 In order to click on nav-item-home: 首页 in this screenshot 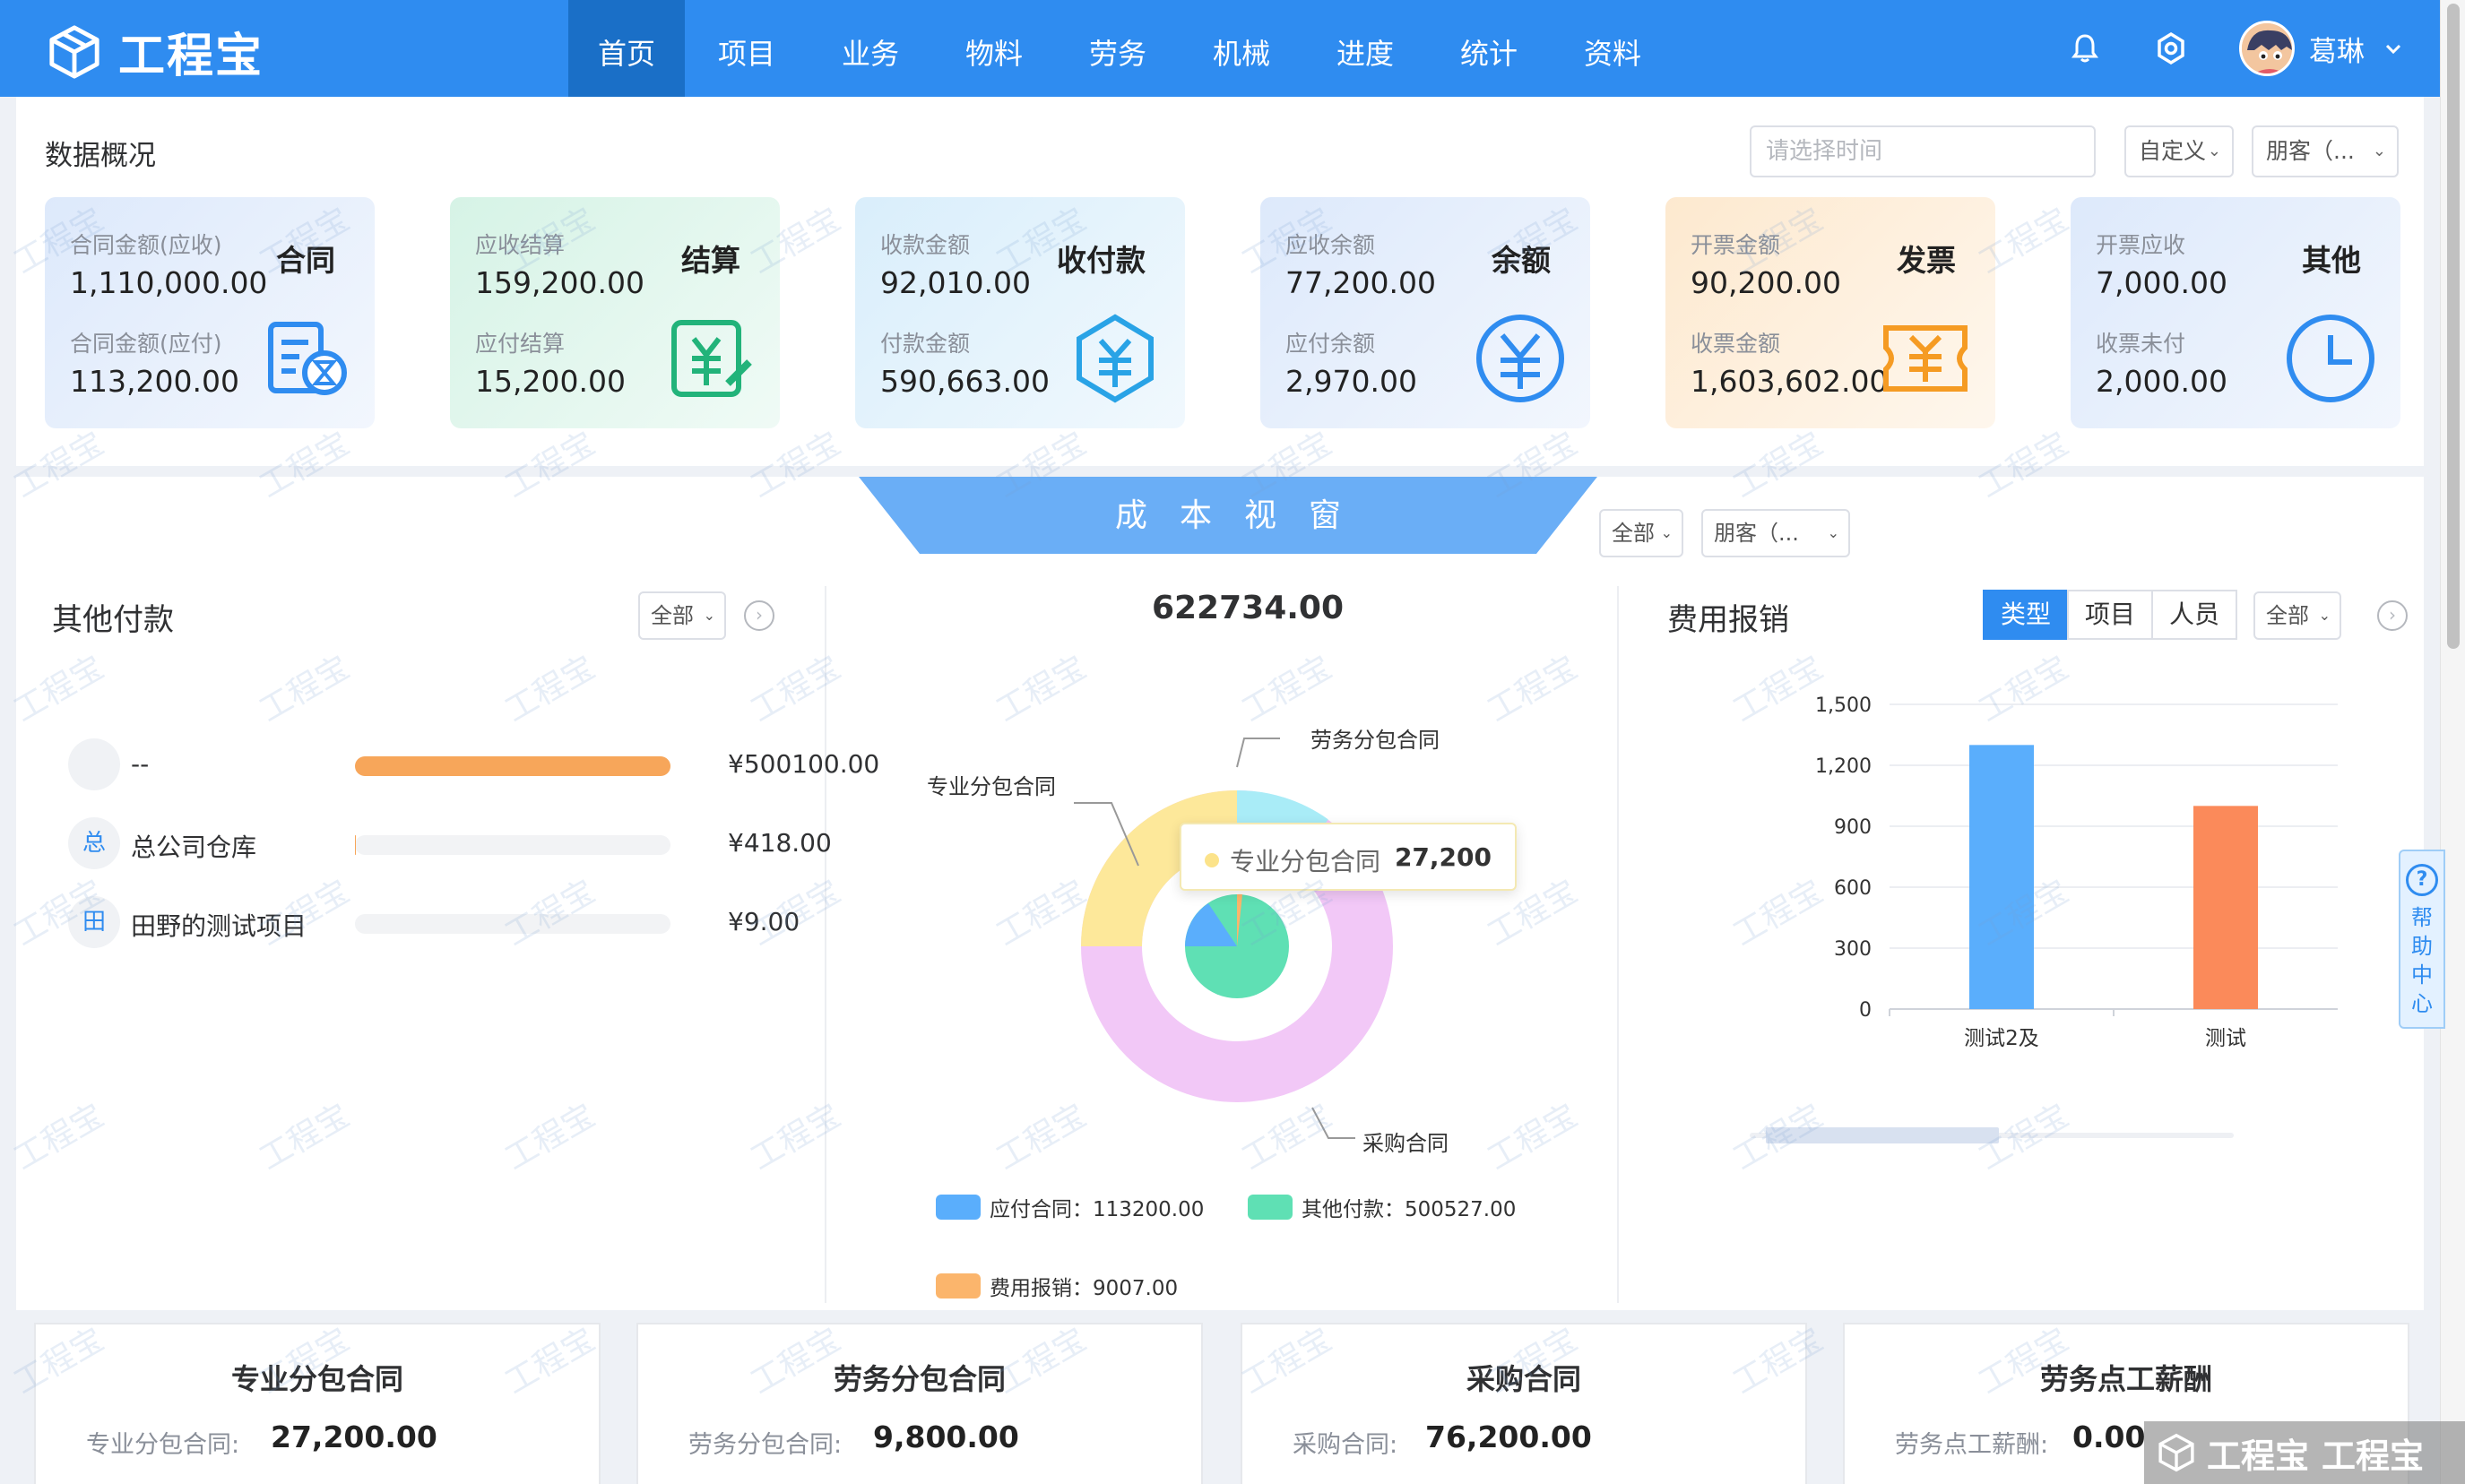, I will do `click(626, 48)`.